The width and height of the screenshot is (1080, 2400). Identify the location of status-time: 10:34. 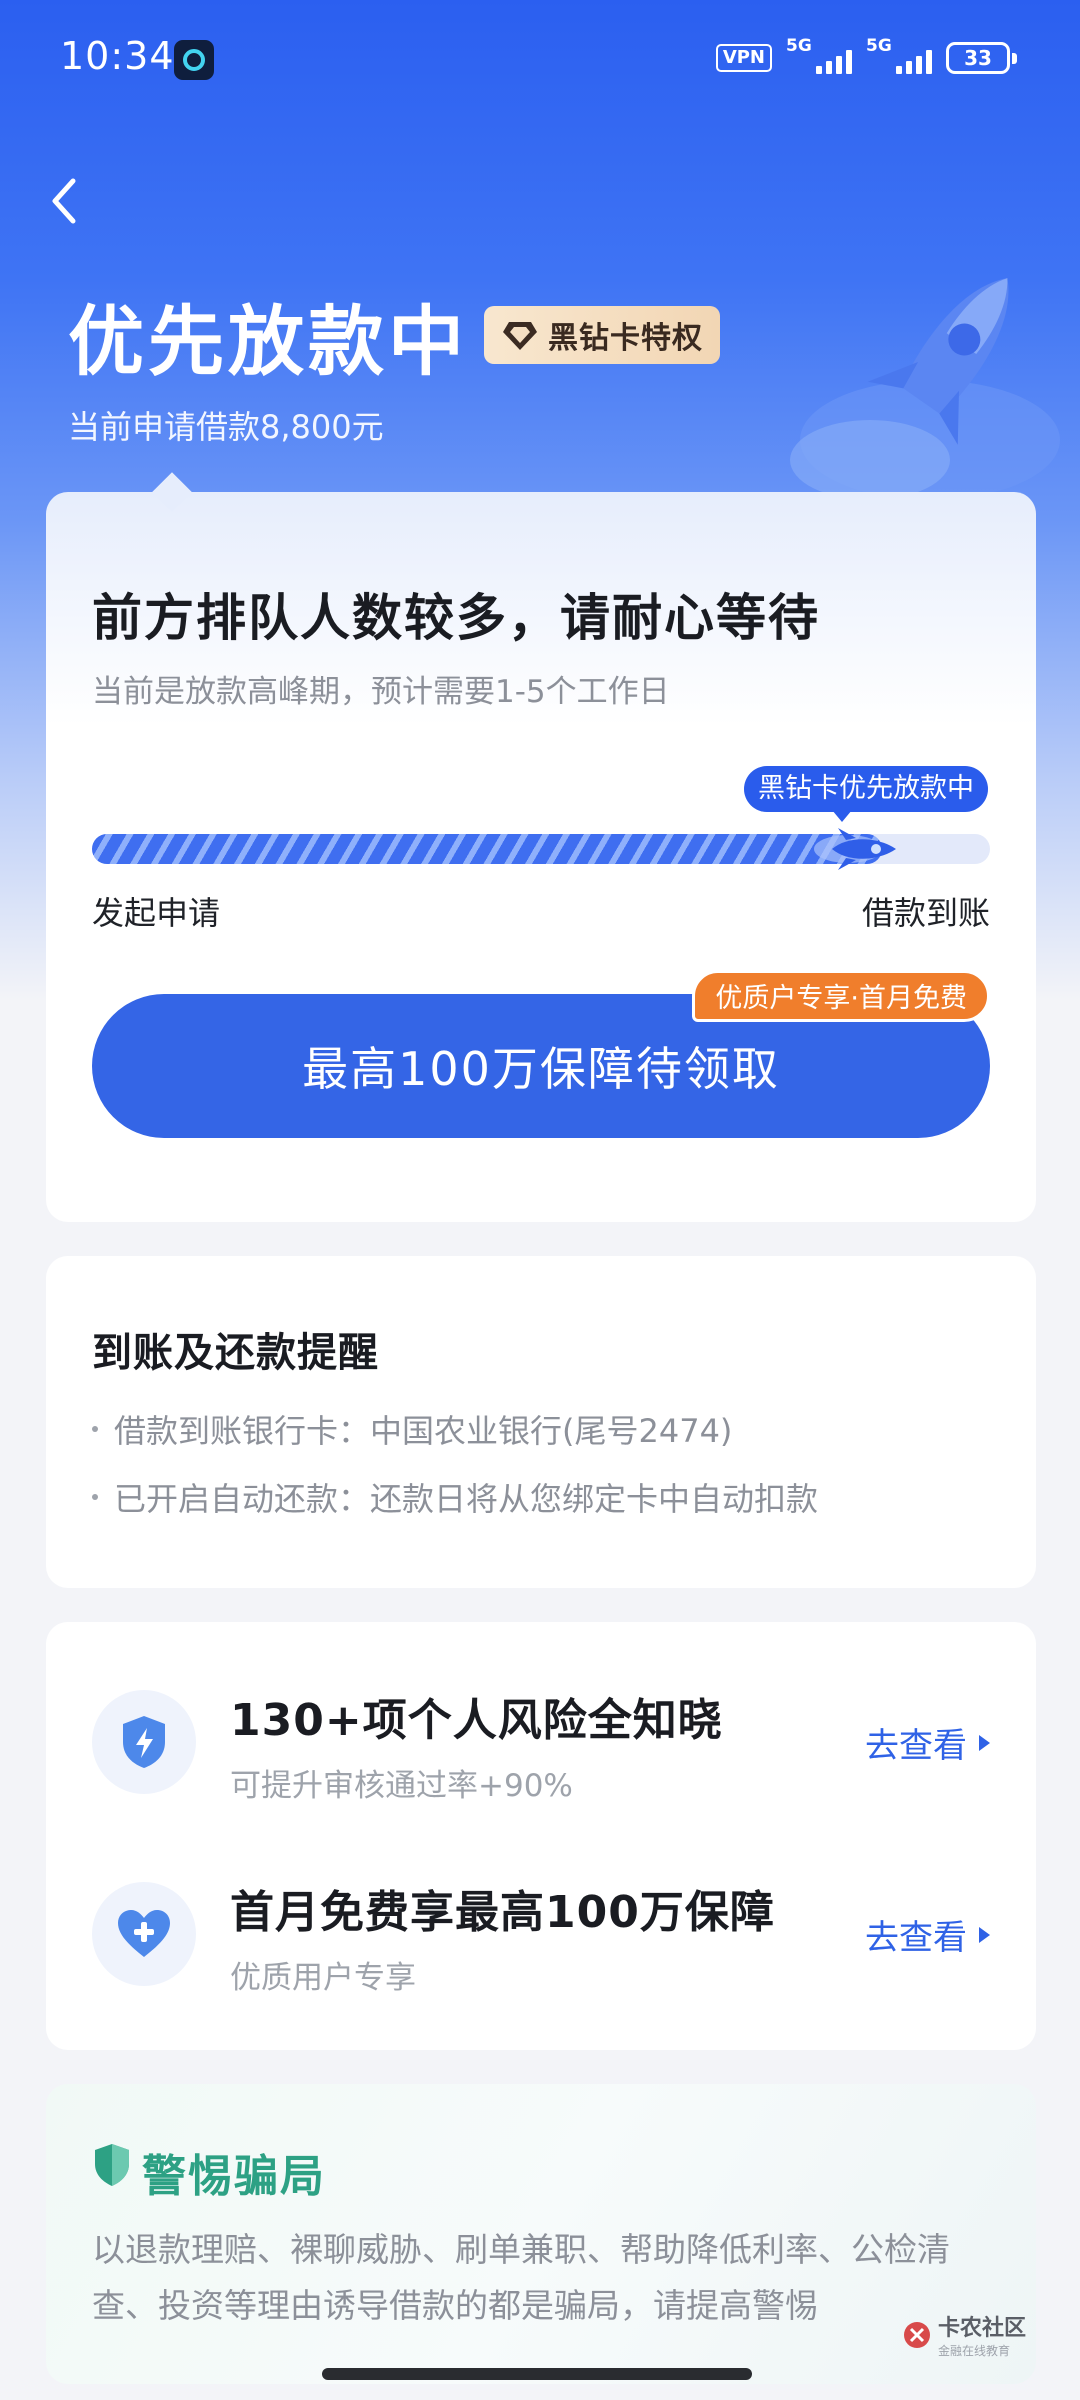
(117, 56).